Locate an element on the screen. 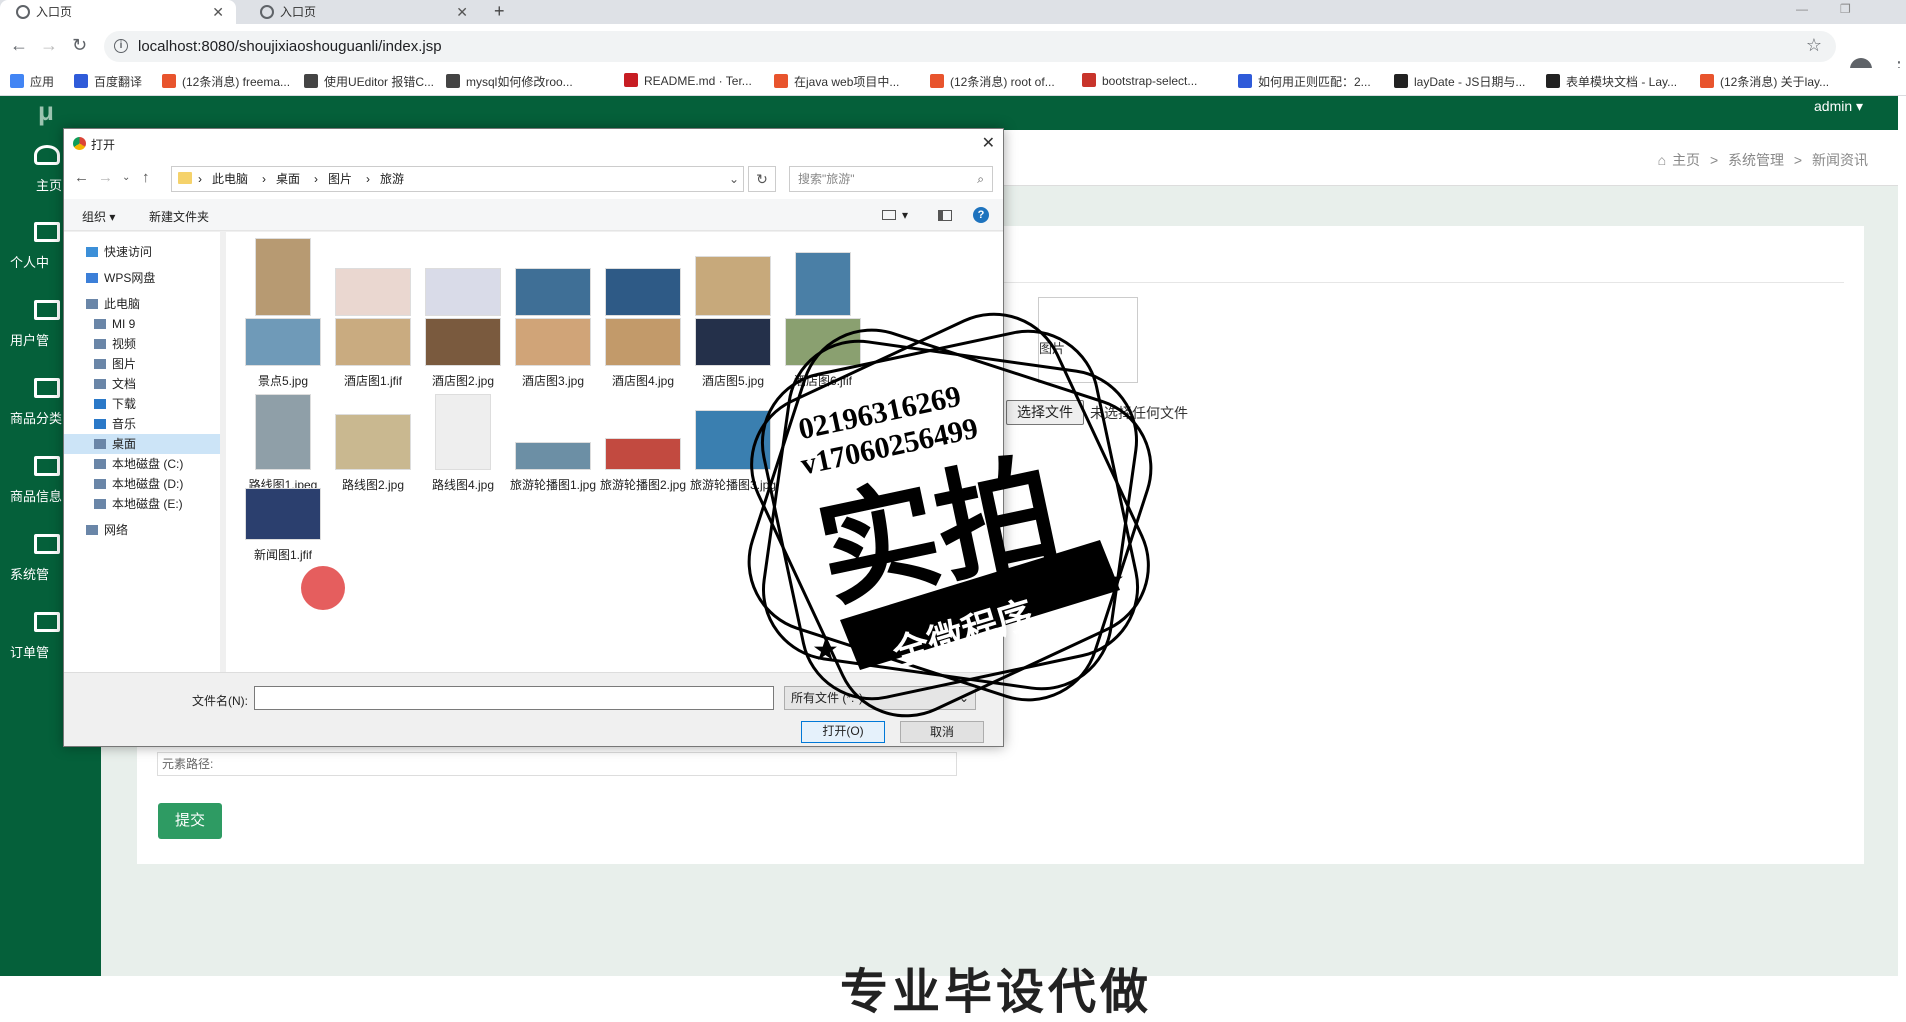 The image size is (1906, 1022). refresh-icon: ↻ is located at coordinates (762, 179).